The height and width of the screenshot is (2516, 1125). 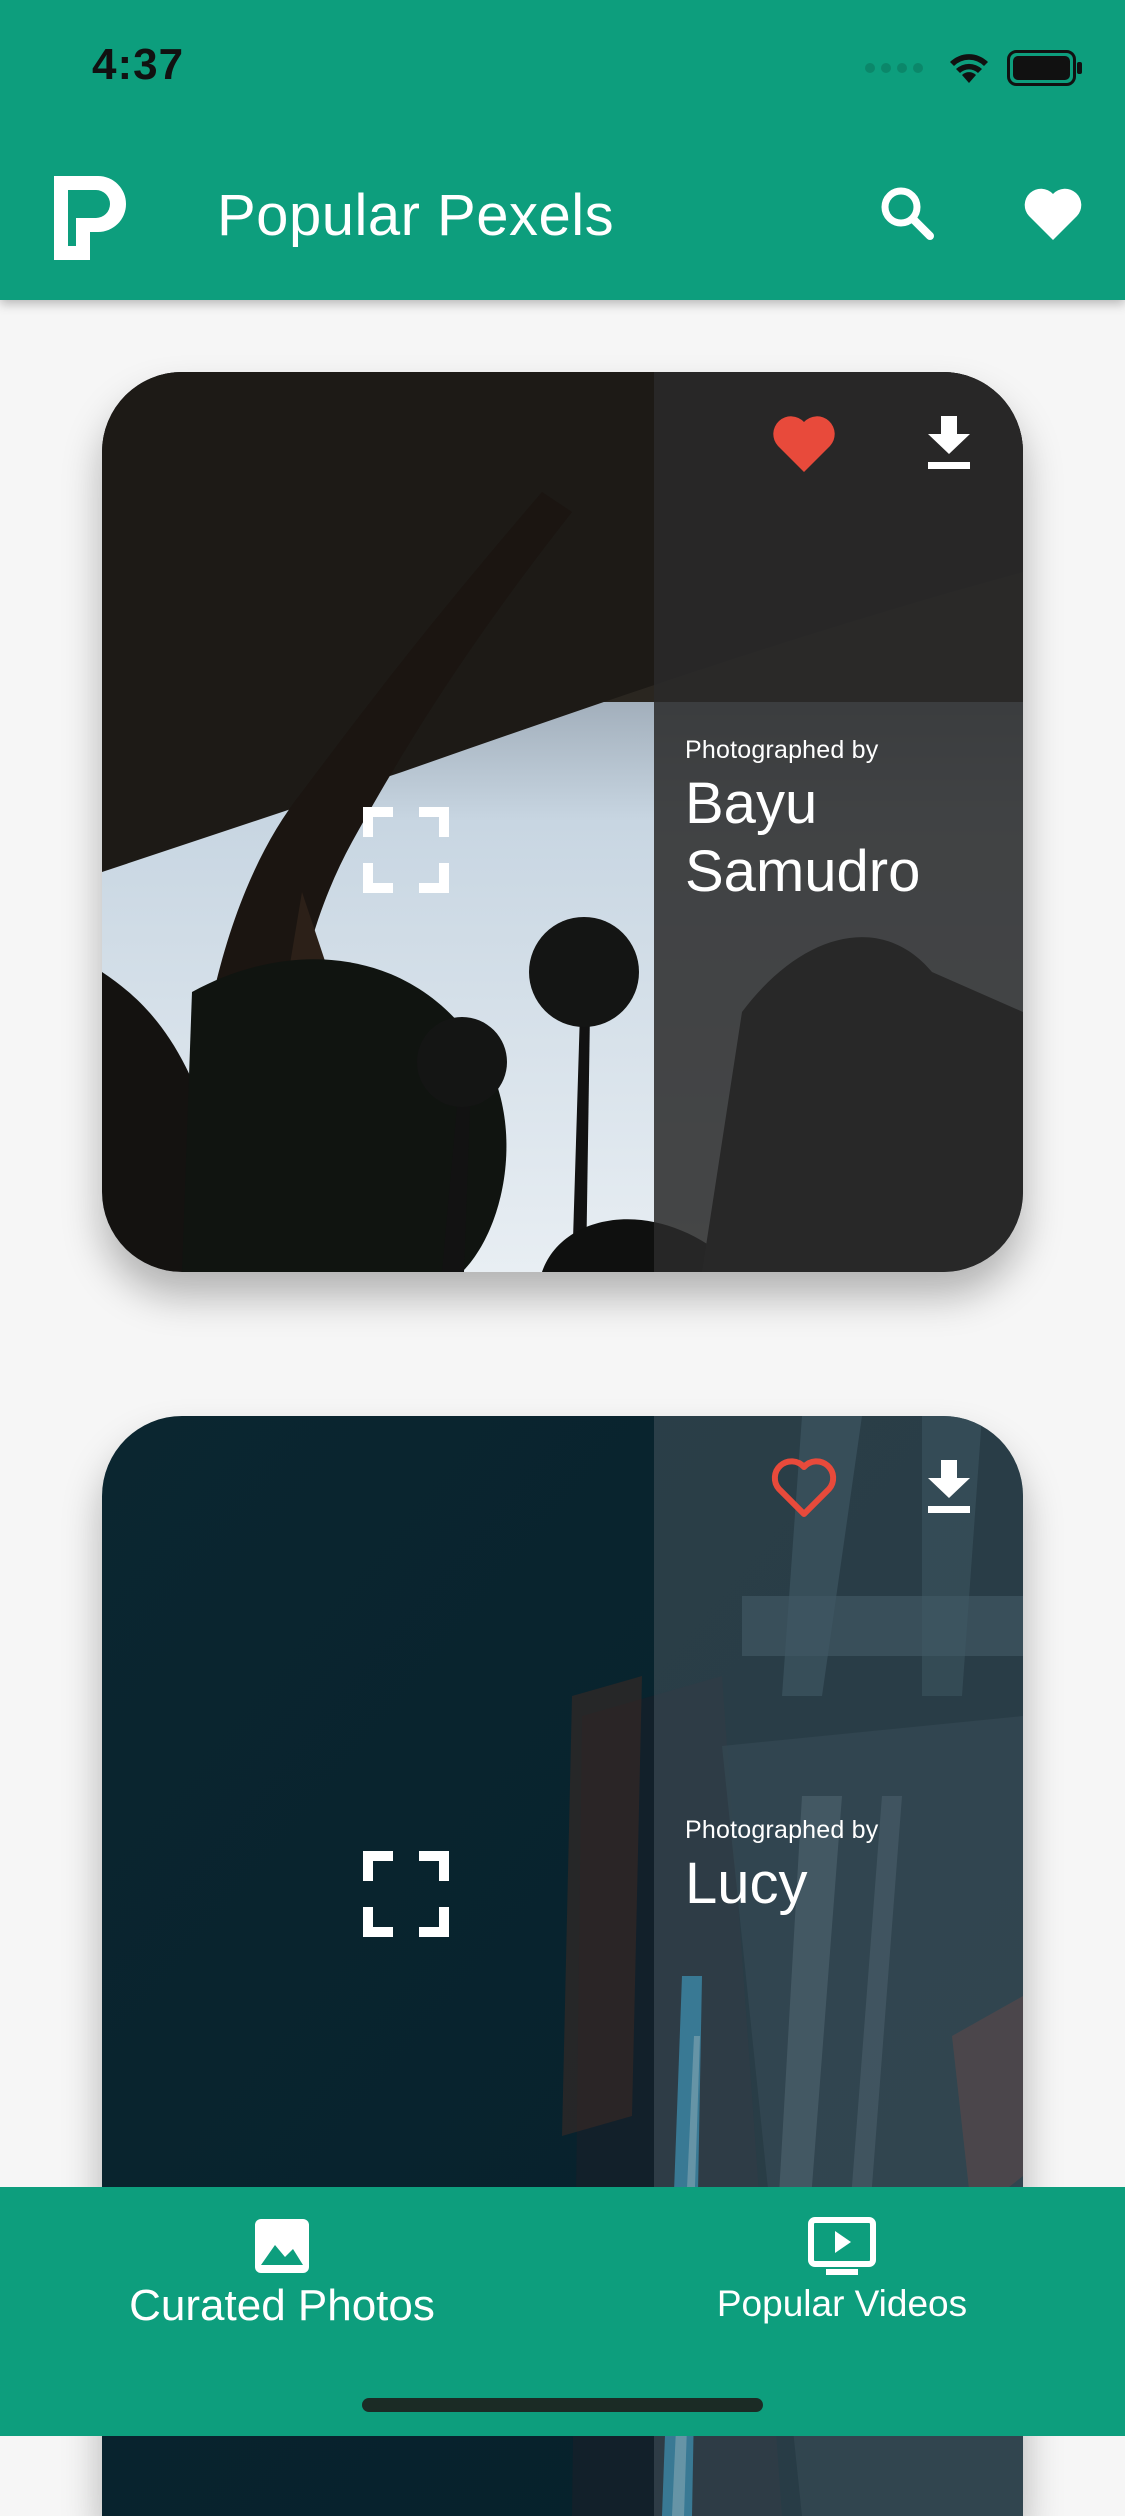 I want to click on image-icon, so click(x=282, y=2246).